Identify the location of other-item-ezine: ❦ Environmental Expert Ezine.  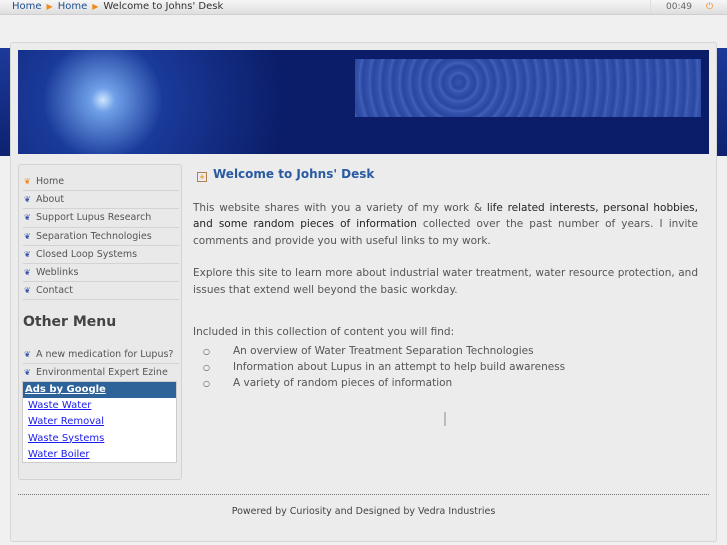
(101, 373).